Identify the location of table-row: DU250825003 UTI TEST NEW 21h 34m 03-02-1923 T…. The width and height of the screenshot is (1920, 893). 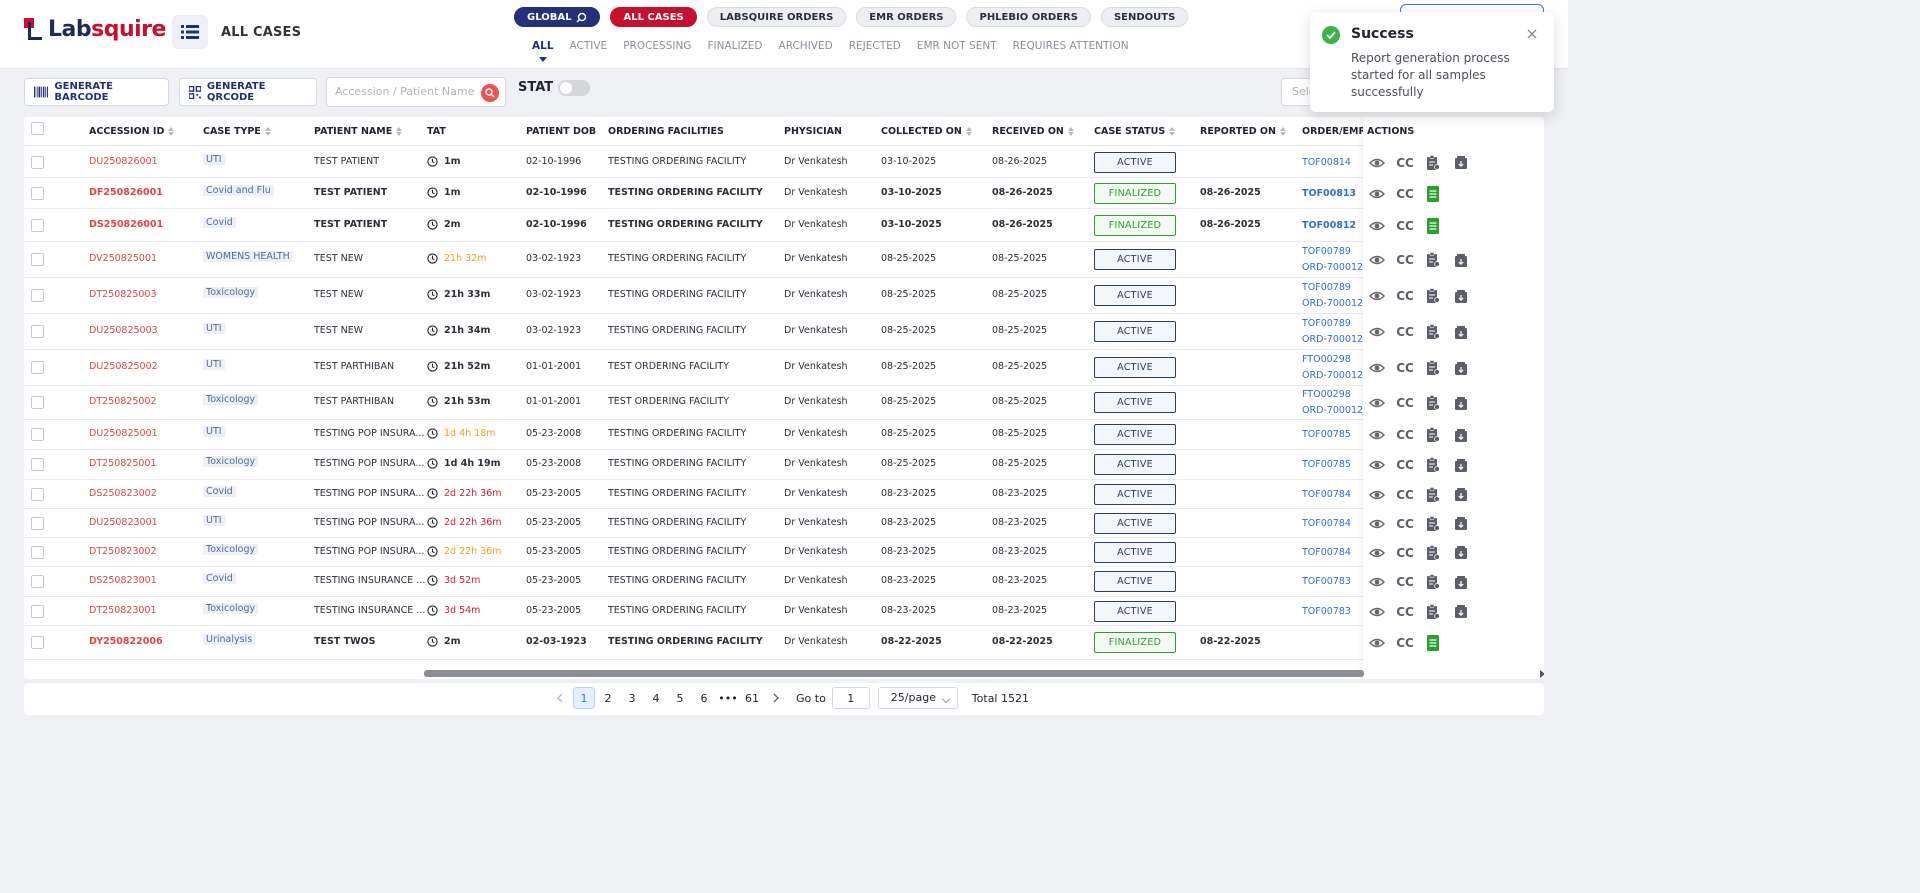
(784, 332).